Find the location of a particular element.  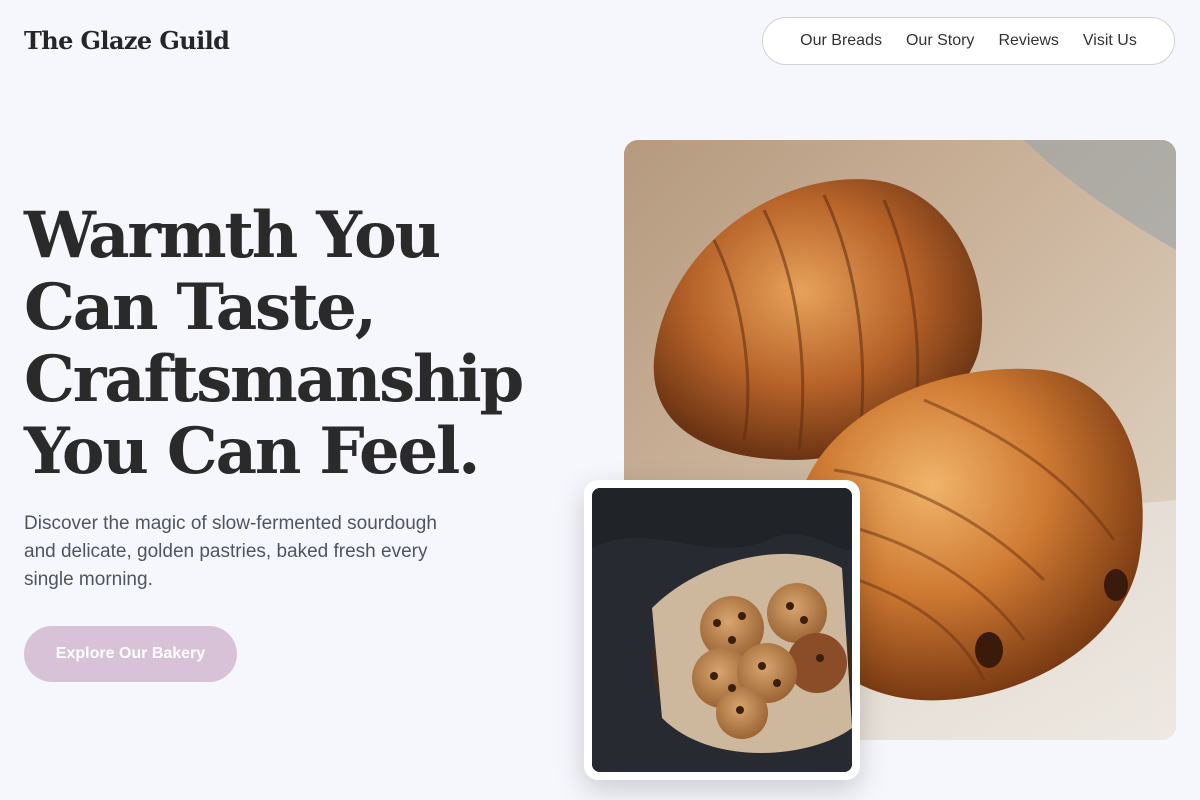

explore-bakery-button: Explore Our Bakery is located at coordinates (130, 654).